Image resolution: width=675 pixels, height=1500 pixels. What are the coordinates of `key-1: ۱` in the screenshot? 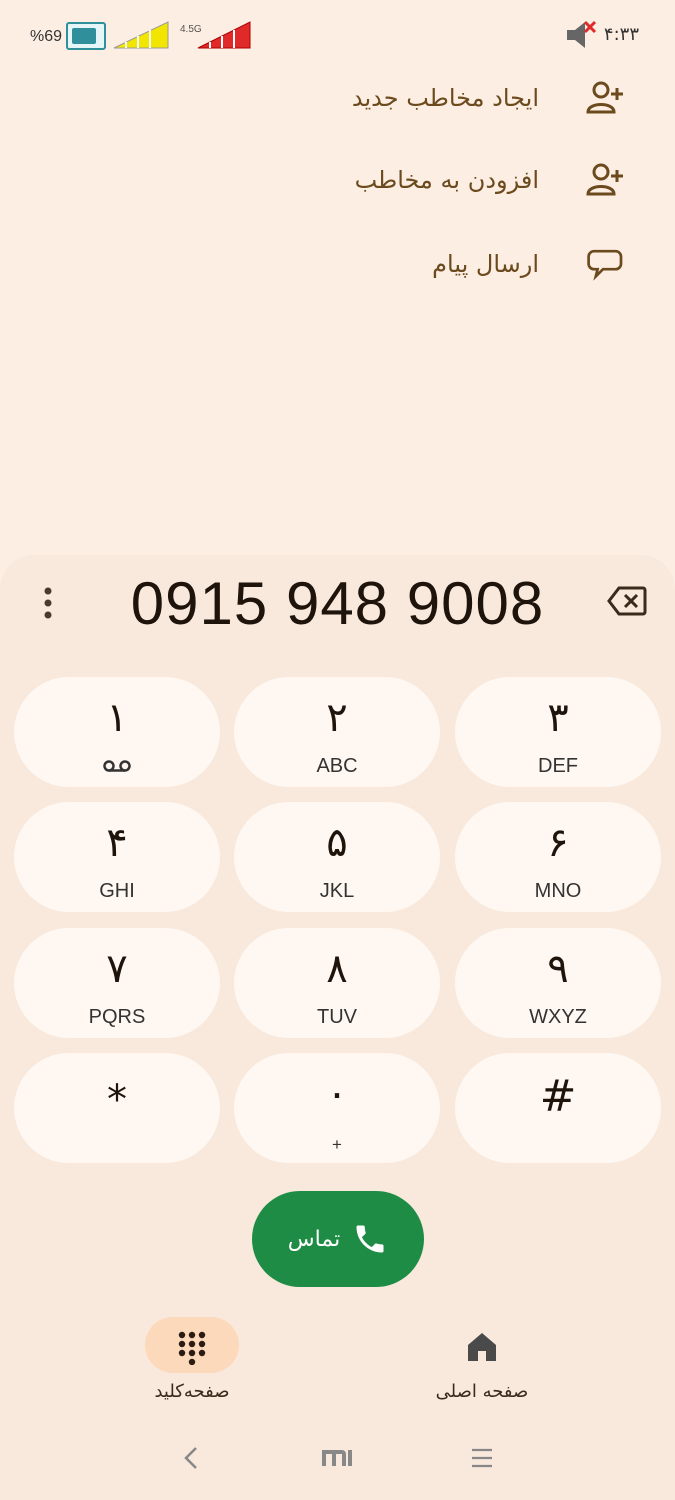 It's located at (117, 732).